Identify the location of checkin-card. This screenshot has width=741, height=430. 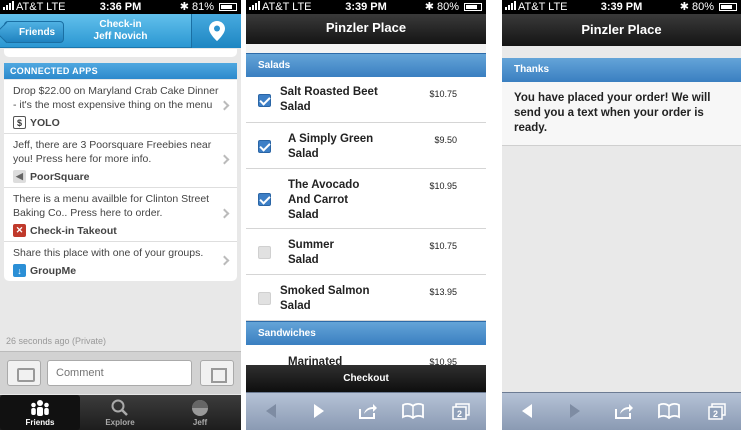
(120, 53).